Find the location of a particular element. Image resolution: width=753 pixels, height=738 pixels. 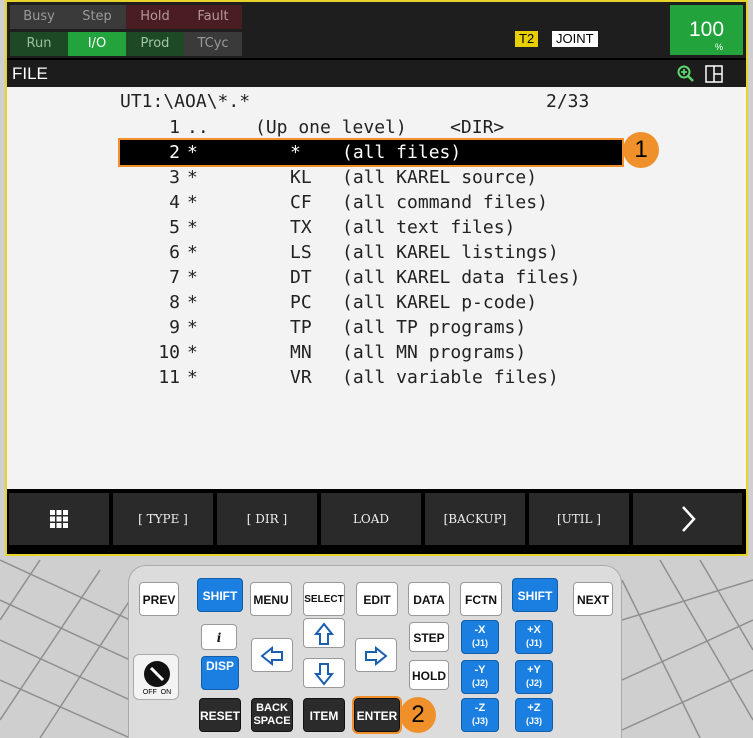

arrow-down-icon is located at coordinates (324, 674).